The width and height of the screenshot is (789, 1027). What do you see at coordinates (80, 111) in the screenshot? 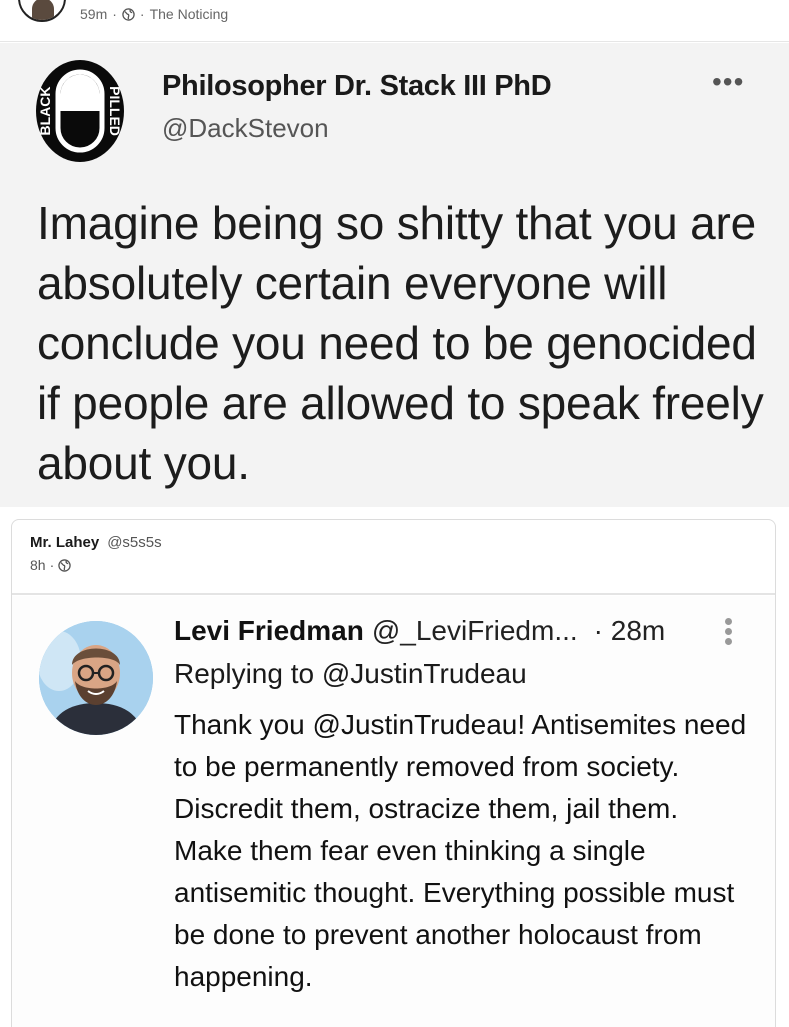
I see `black-pilled-logo: BLACK PILLED` at bounding box center [80, 111].